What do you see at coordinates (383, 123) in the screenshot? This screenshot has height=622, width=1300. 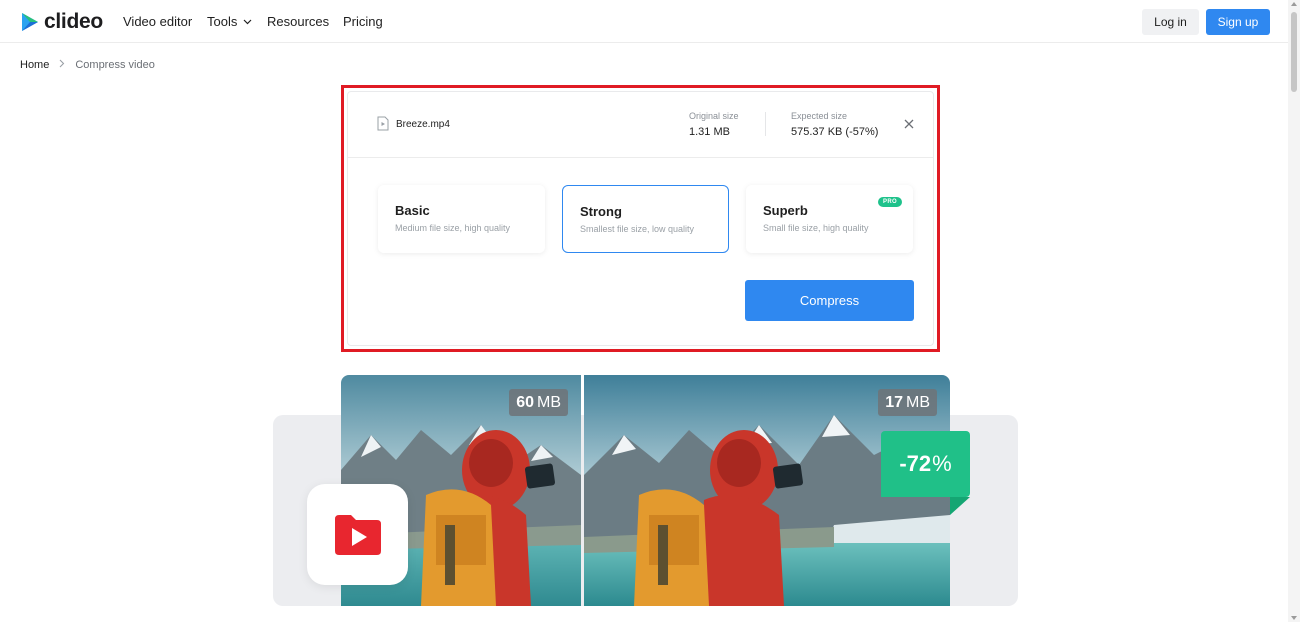 I see `video-file-icon` at bounding box center [383, 123].